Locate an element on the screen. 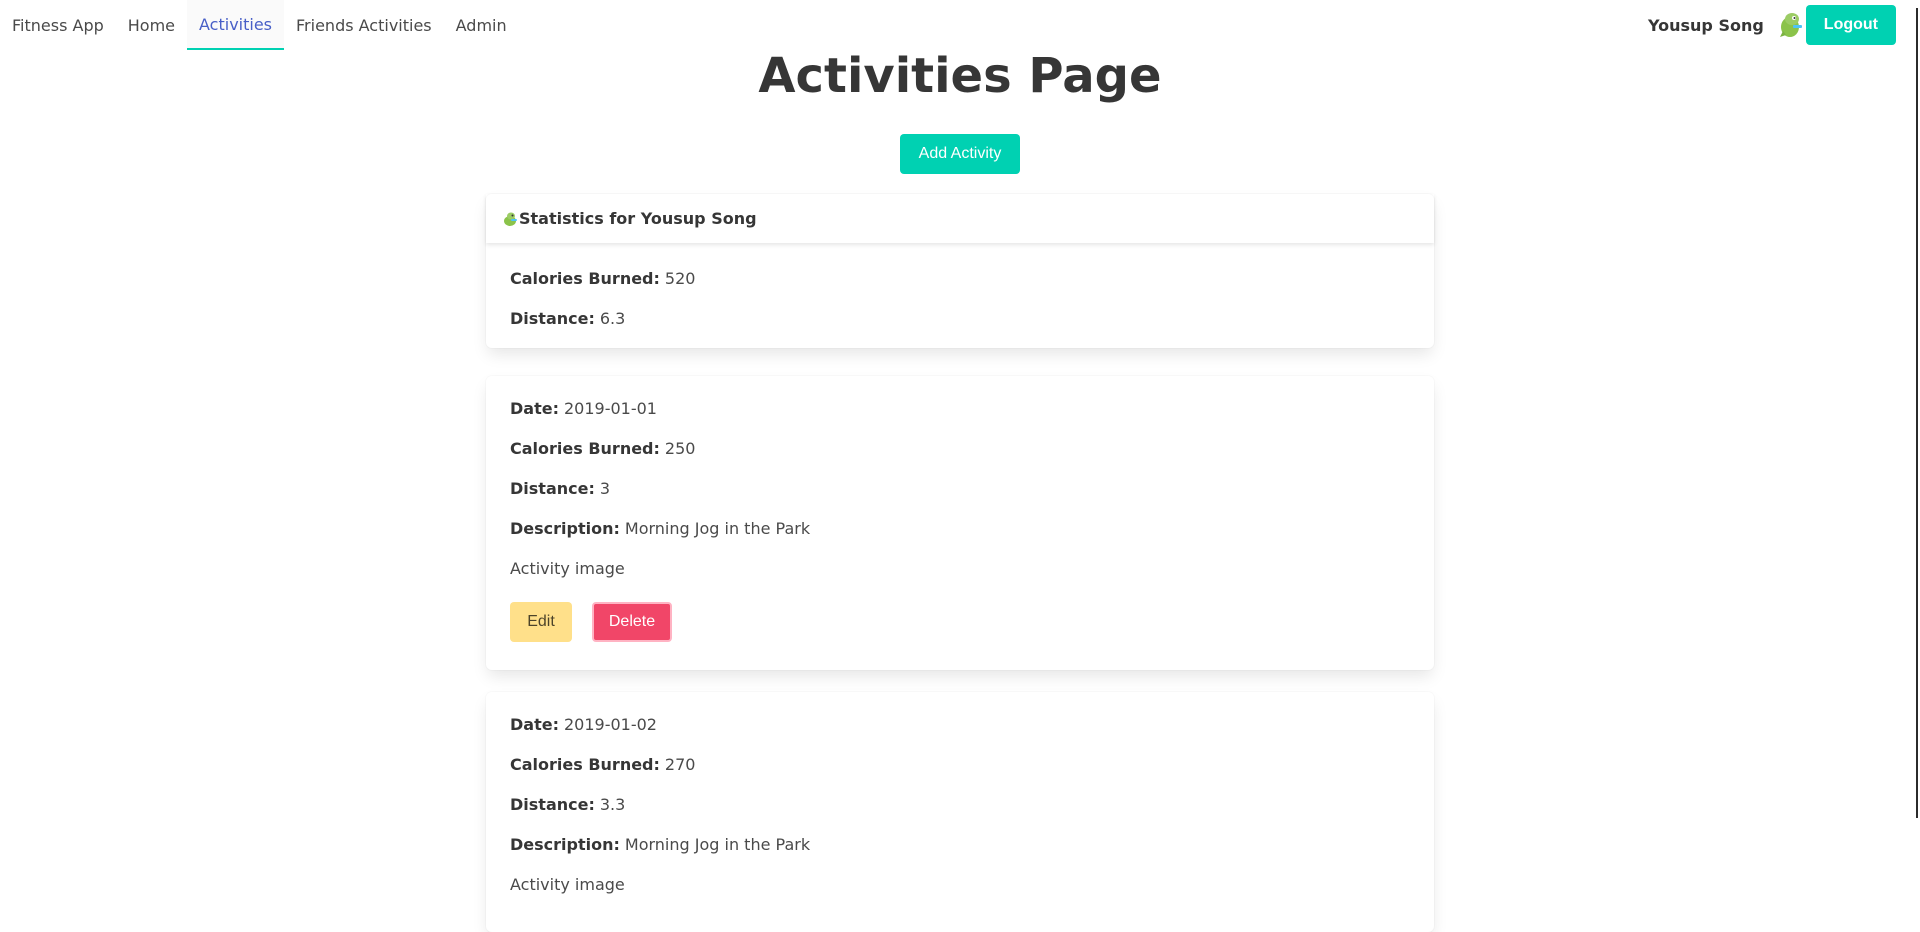 Image resolution: width=1920 pixels, height=932 pixels. nav-item-activities: Activities is located at coordinates (236, 25).